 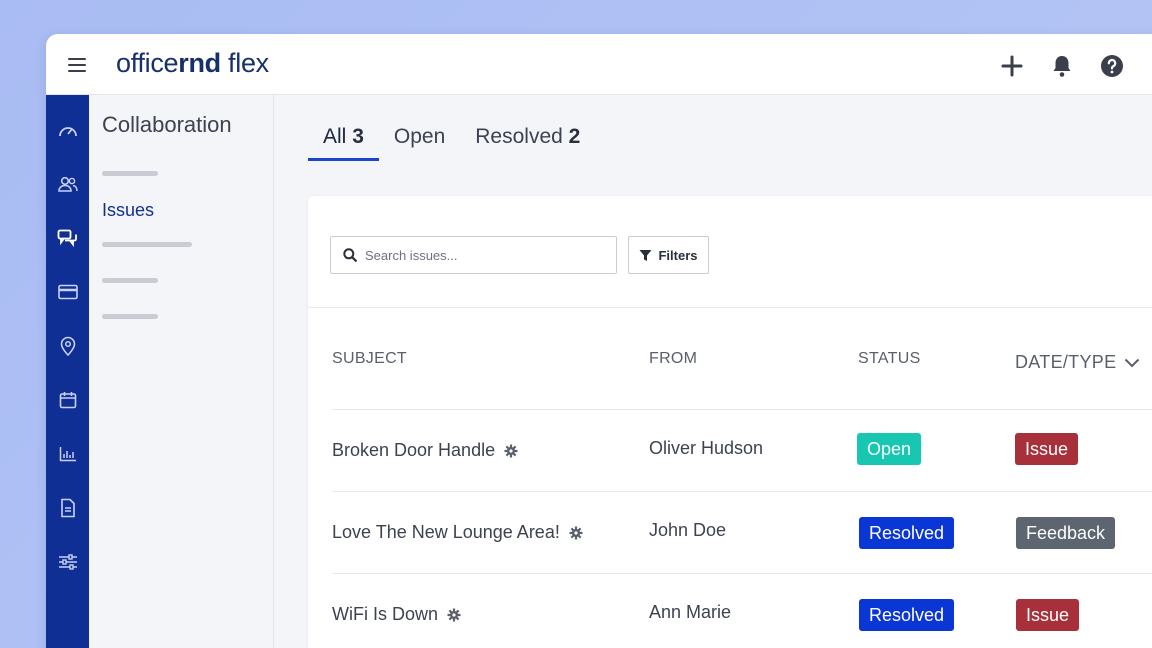 What do you see at coordinates (67, 292) in the screenshot?
I see `billing-icon` at bounding box center [67, 292].